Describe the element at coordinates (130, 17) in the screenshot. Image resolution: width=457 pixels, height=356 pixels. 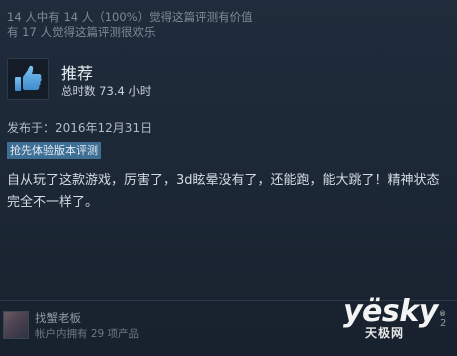
I see `helpful-count-text: 14 人中有 14 人（100%）觉得这篇评测有价值` at that location.